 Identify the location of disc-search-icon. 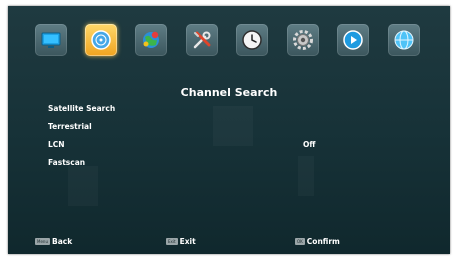
(101, 40).